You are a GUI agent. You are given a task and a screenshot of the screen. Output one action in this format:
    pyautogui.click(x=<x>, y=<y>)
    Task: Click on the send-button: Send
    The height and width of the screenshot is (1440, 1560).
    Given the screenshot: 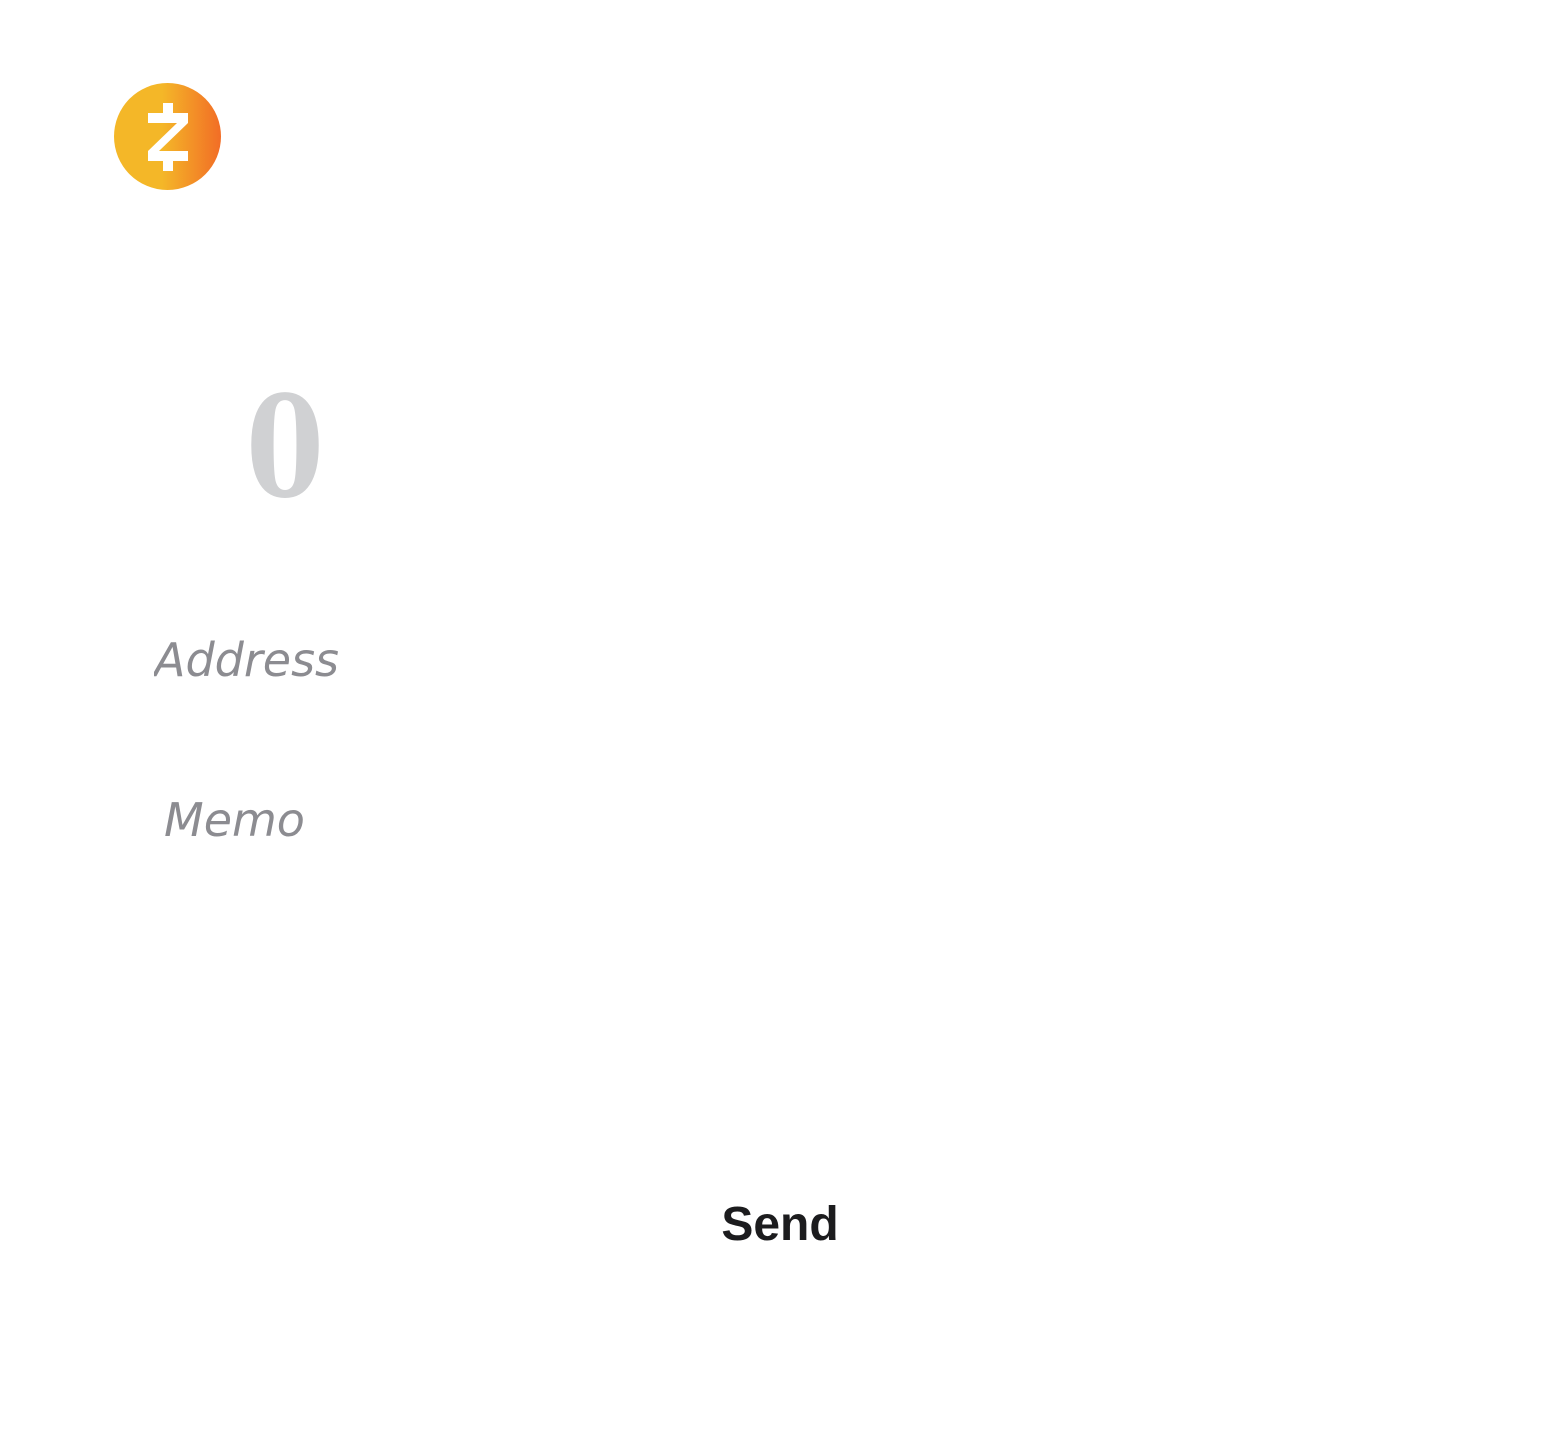 What is the action you would take?
    pyautogui.click(x=780, y=1225)
    